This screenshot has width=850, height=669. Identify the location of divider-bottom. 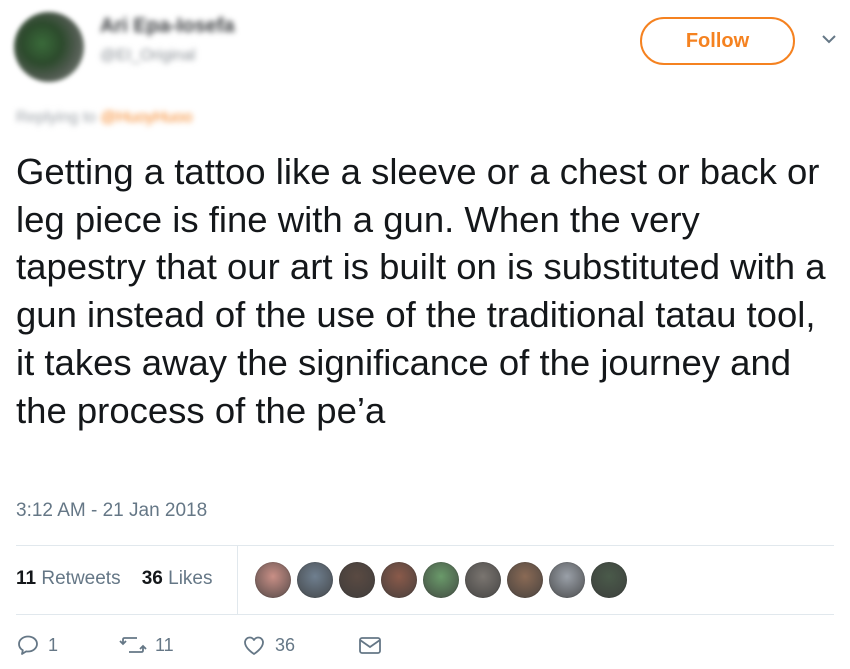
(425, 614).